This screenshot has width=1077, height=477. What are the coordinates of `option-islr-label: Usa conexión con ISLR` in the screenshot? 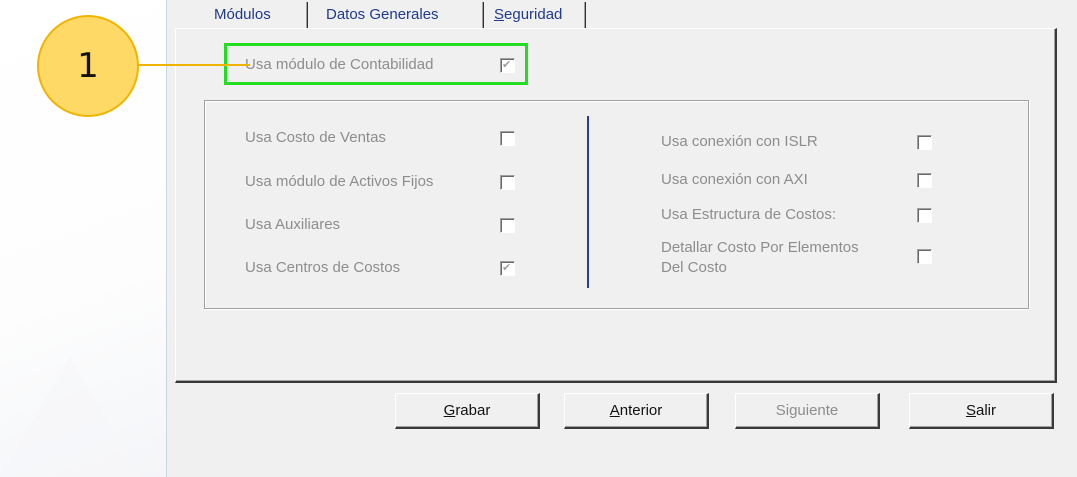 It's located at (739, 141).